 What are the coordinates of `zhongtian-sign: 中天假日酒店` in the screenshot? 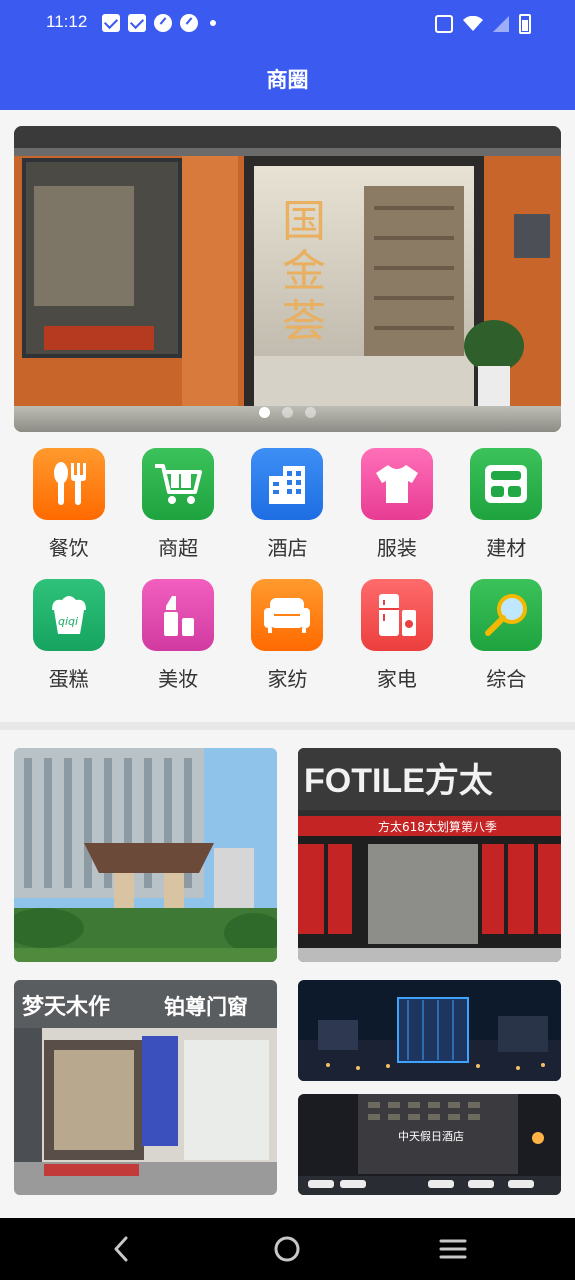 It's located at (431, 1136).